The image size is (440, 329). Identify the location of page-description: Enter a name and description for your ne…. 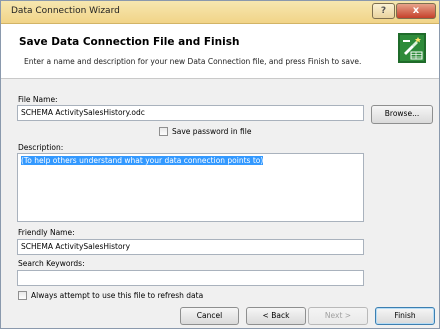
(193, 61).